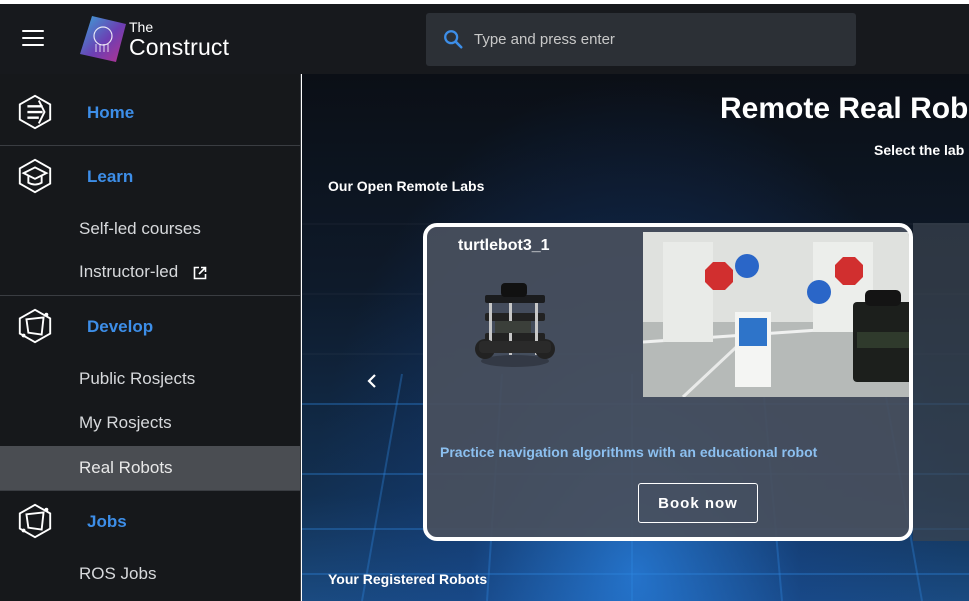  Describe the element at coordinates (35, 521) in the screenshot. I see `jobs-icon` at that location.